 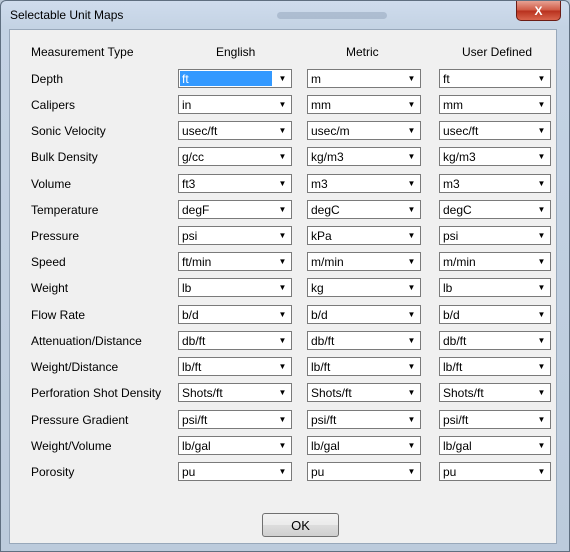 What do you see at coordinates (495, 104) in the screenshot?
I see `user-unit-select: mm ▼` at bounding box center [495, 104].